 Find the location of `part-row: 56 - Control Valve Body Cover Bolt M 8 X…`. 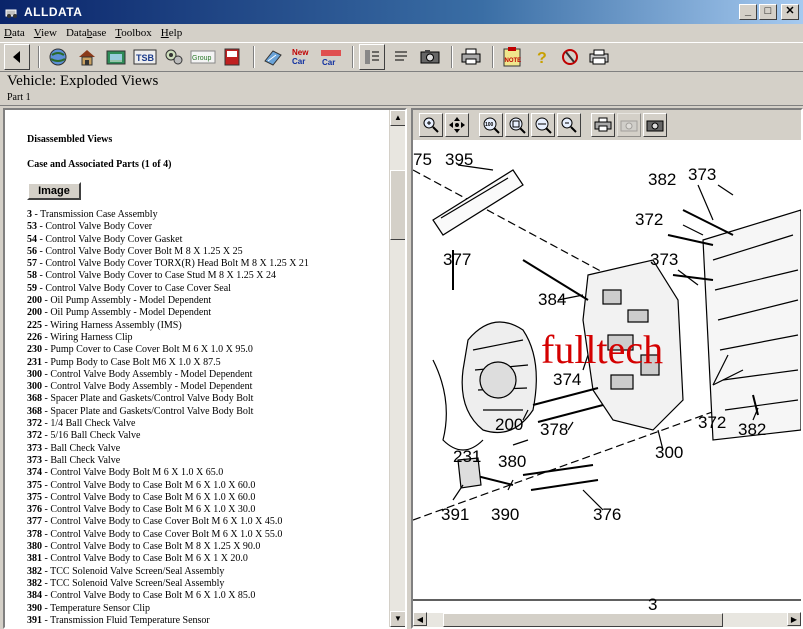

part-row: 56 - Control Valve Body Cover Bolt M 8 X… is located at coordinates (207, 252).